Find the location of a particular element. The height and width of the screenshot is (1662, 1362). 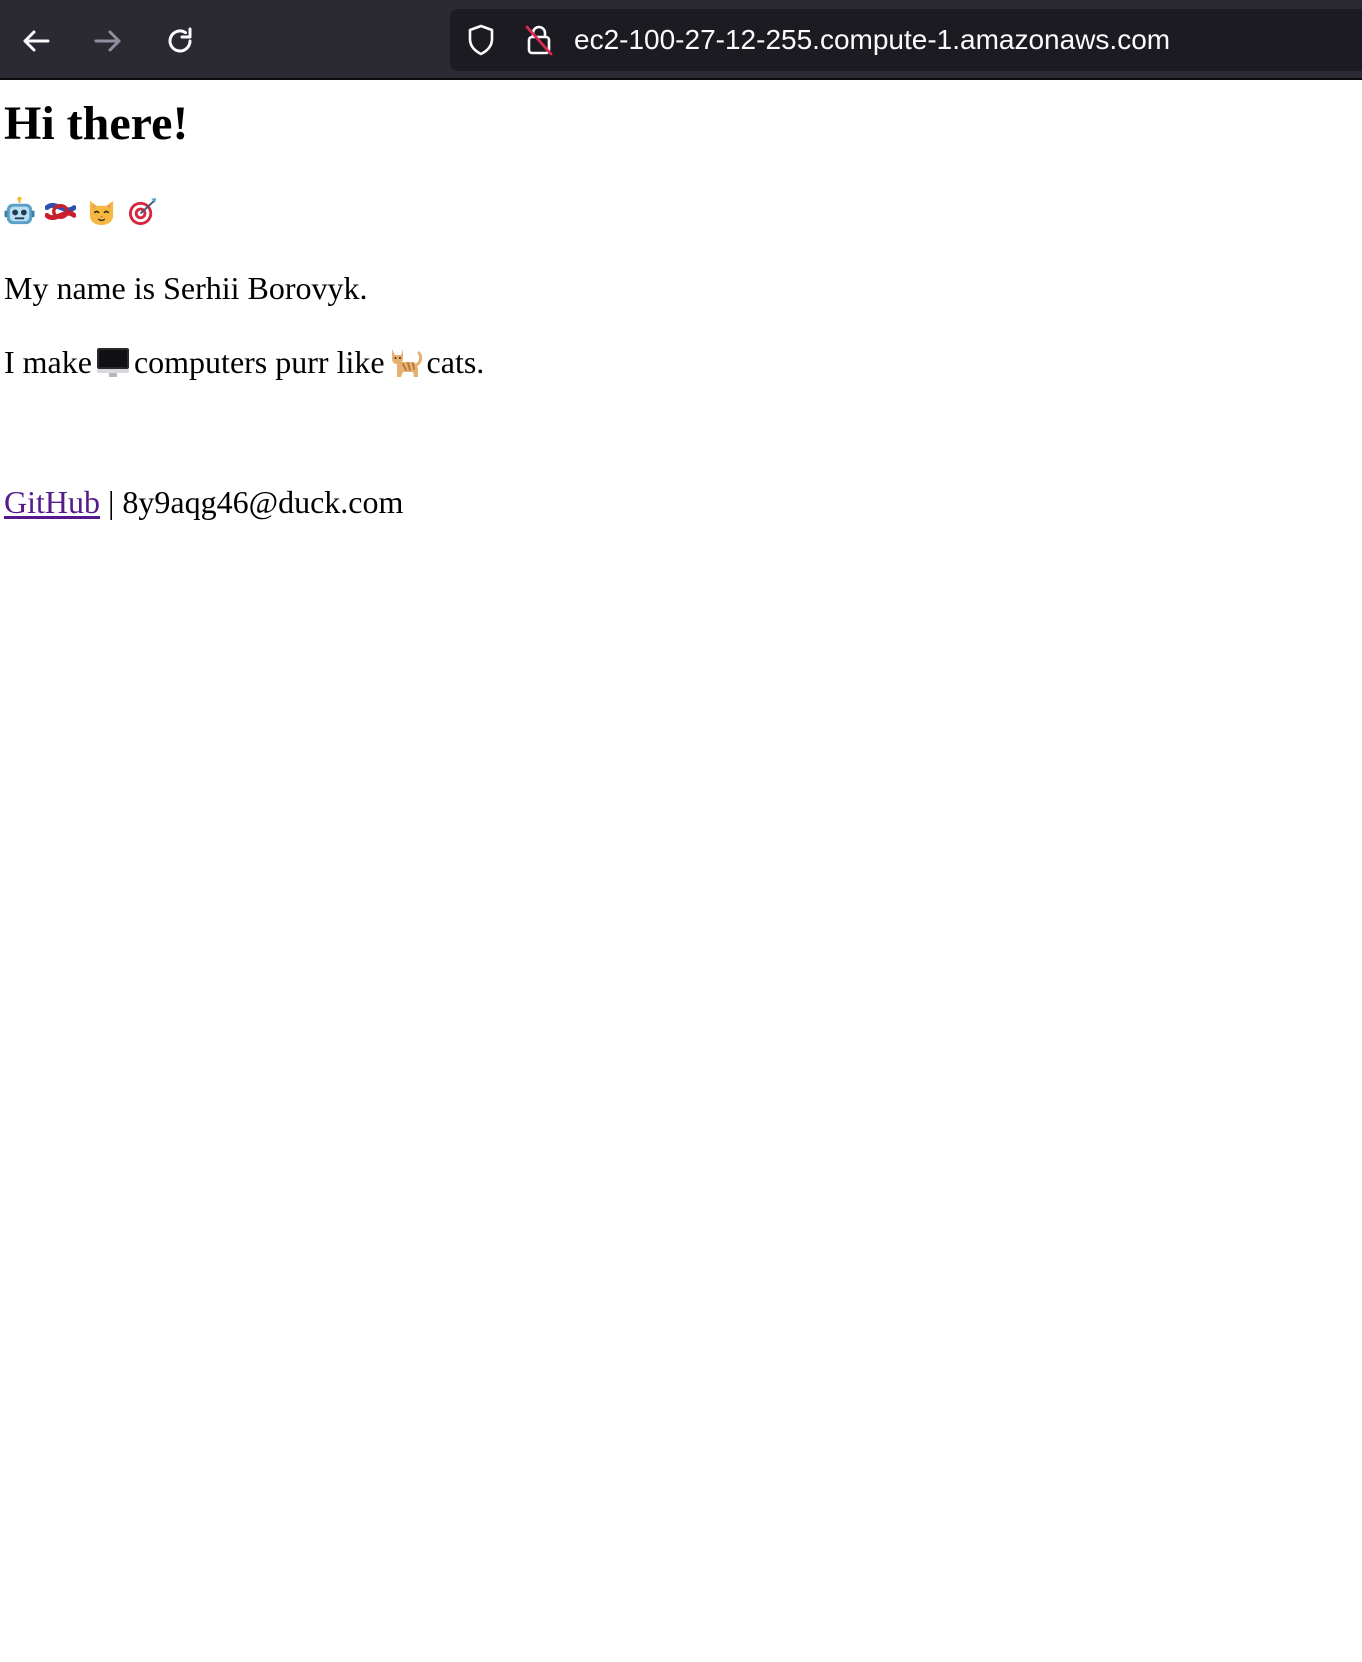

cat-emoji is located at coordinates (406, 363).